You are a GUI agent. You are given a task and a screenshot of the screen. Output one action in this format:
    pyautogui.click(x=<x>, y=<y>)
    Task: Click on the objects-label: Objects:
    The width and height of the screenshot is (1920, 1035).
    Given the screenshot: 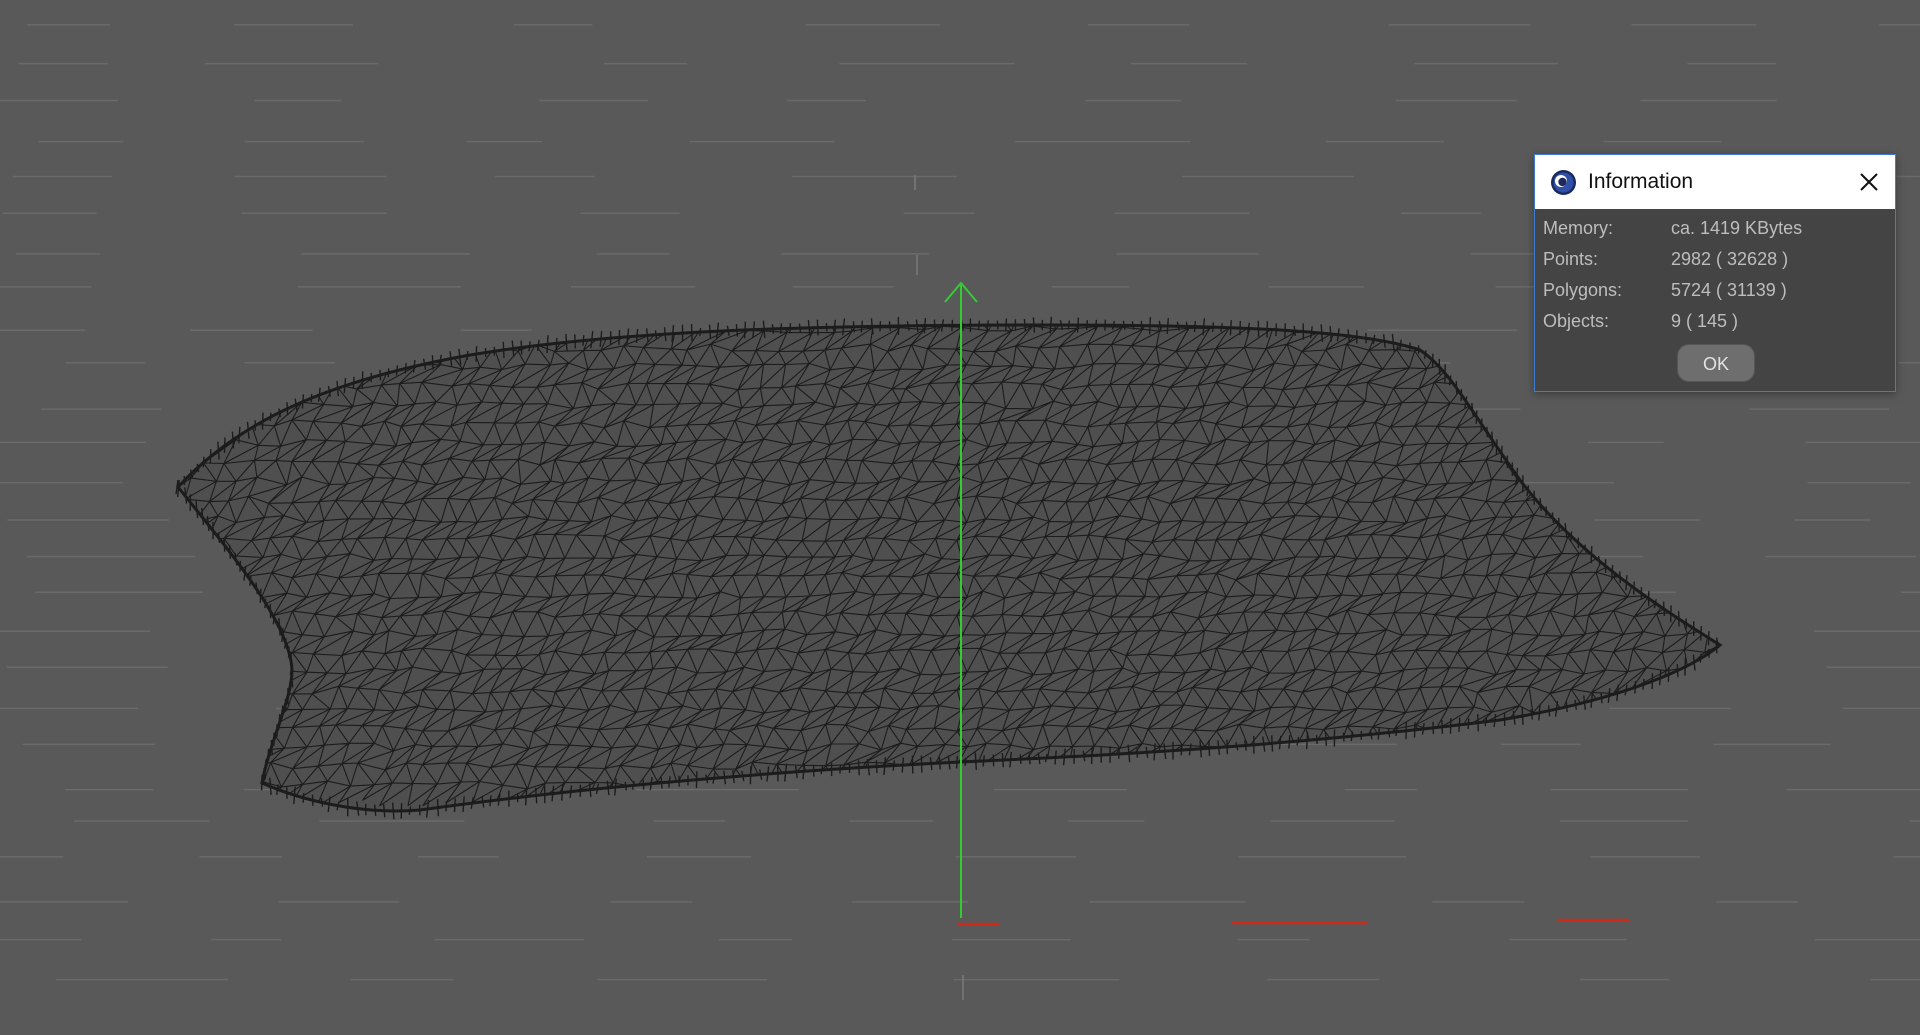 What is the action you would take?
    pyautogui.click(x=1576, y=321)
    